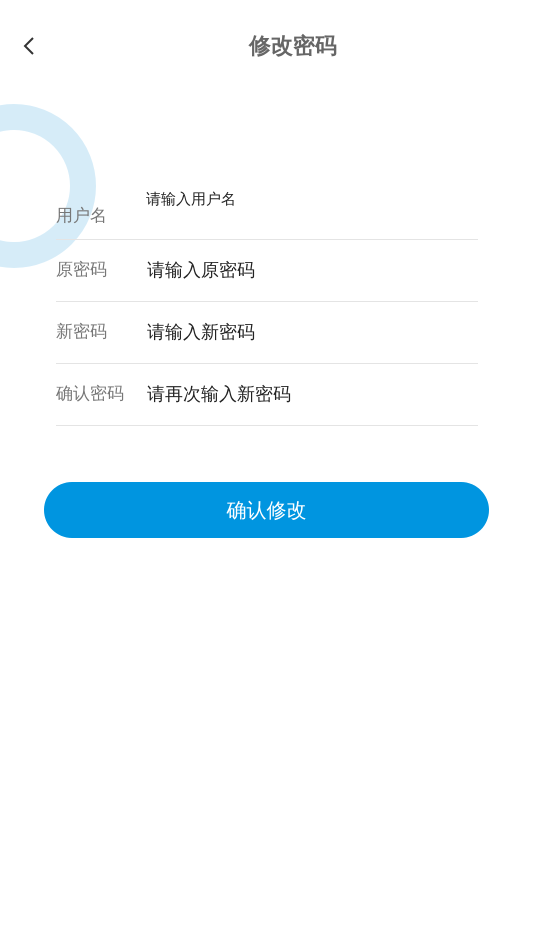 This screenshot has height=950, width=534. I want to click on input-field: 请输入原密码, so click(307, 271).